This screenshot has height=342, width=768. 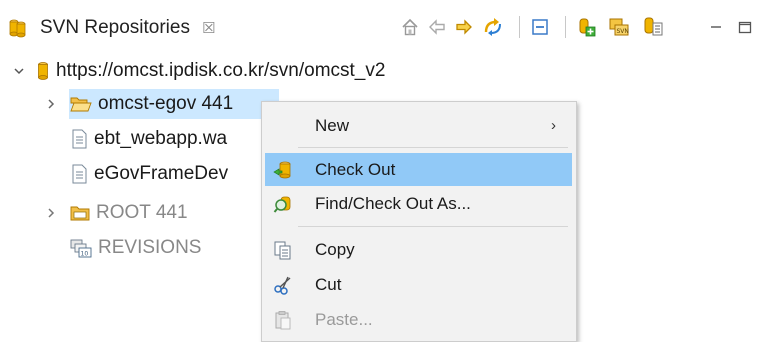 What do you see at coordinates (166, 103) in the screenshot?
I see `tree-item-label: omcst-egov 441` at bounding box center [166, 103].